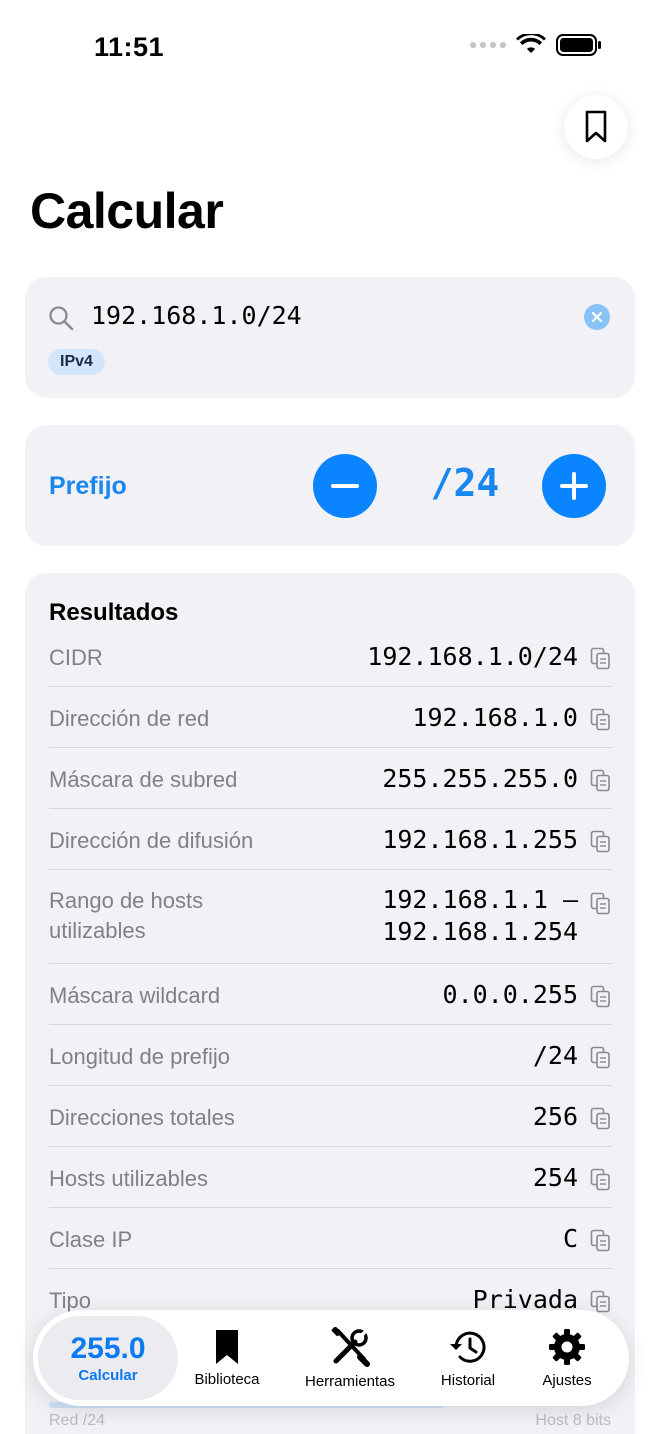 The image size is (660, 1434). What do you see at coordinates (330, 658) in the screenshot?
I see `result-row-cidr: CIDR 192.168.1.0/24` at bounding box center [330, 658].